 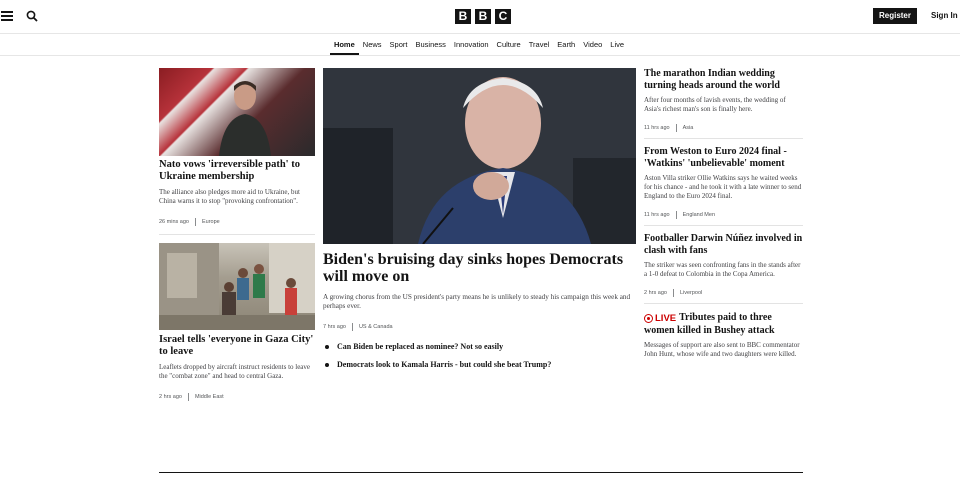 What do you see at coordinates (430, 44) in the screenshot?
I see `nav-item-business: Business` at bounding box center [430, 44].